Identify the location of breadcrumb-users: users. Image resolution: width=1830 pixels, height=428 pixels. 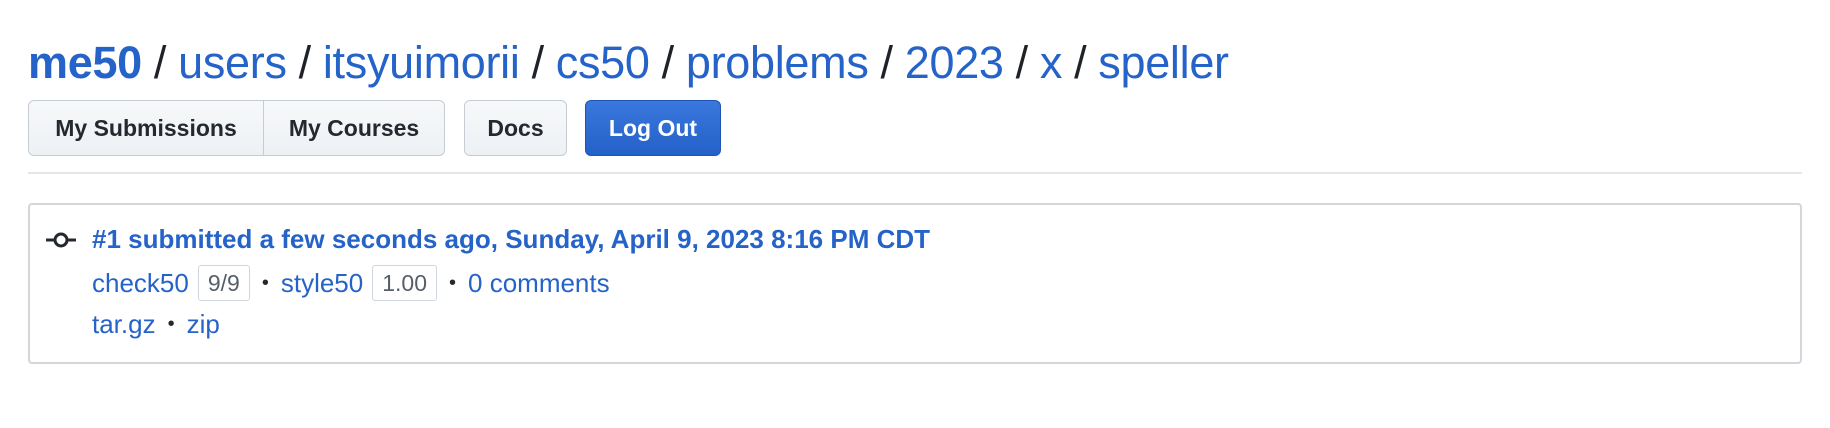
(232, 62).